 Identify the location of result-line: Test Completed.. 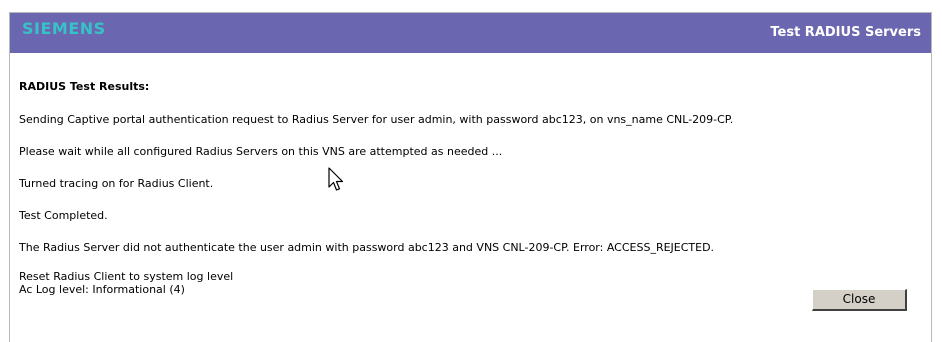
(63, 215).